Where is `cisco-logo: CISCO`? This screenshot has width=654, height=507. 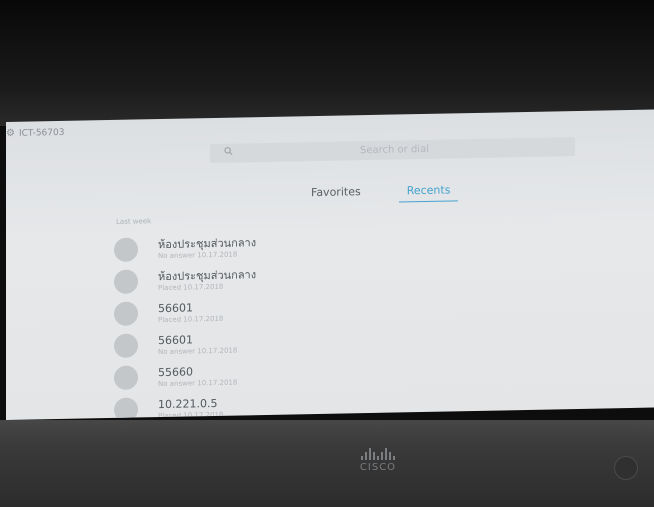 cisco-logo: CISCO is located at coordinates (378, 460).